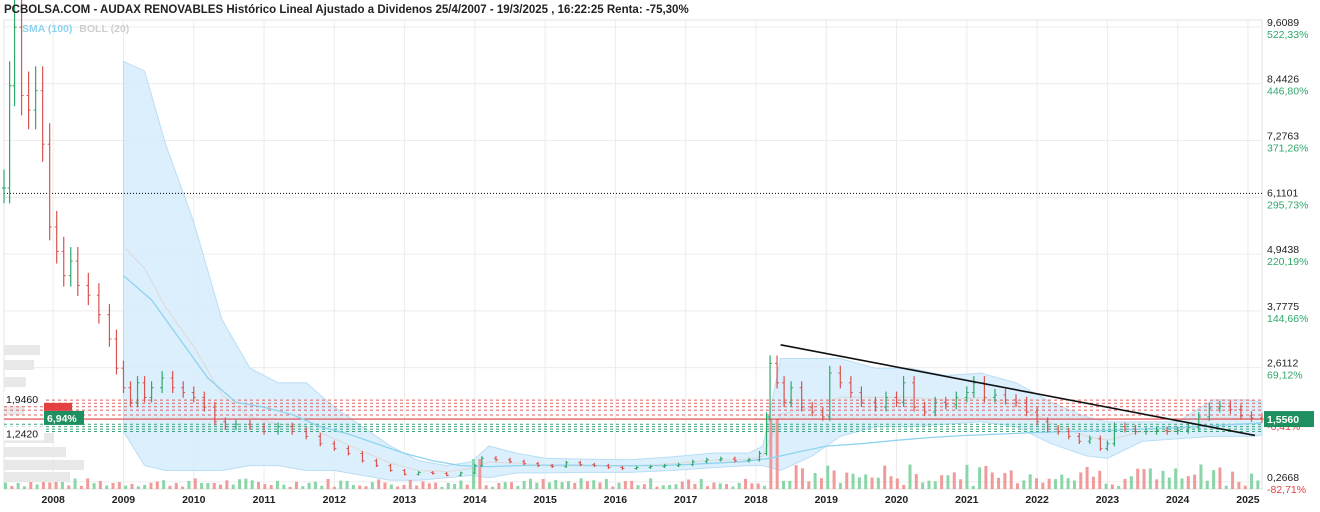 This screenshot has height=512, width=1320. Describe the element at coordinates (1178, 500) in the screenshot. I see `x-tick-label: 2024` at that location.